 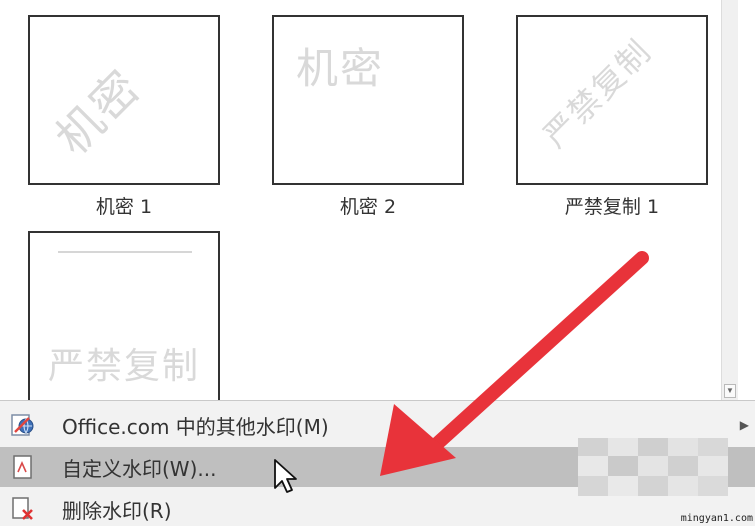 What do you see at coordinates (368, 100) in the screenshot?
I see `watermark-thumb-confidential-2: 机密` at bounding box center [368, 100].